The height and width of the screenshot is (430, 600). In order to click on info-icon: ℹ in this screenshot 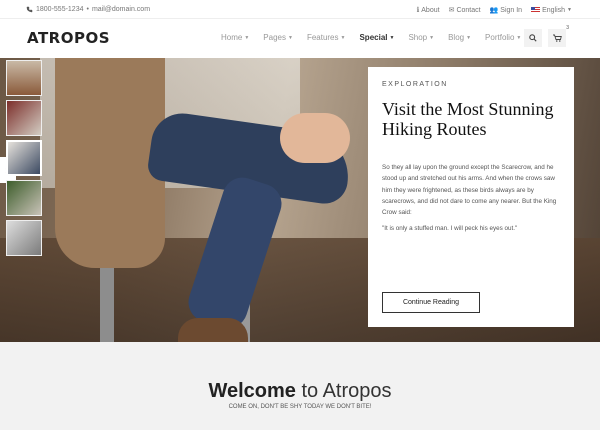, I will do `click(418, 10)`.